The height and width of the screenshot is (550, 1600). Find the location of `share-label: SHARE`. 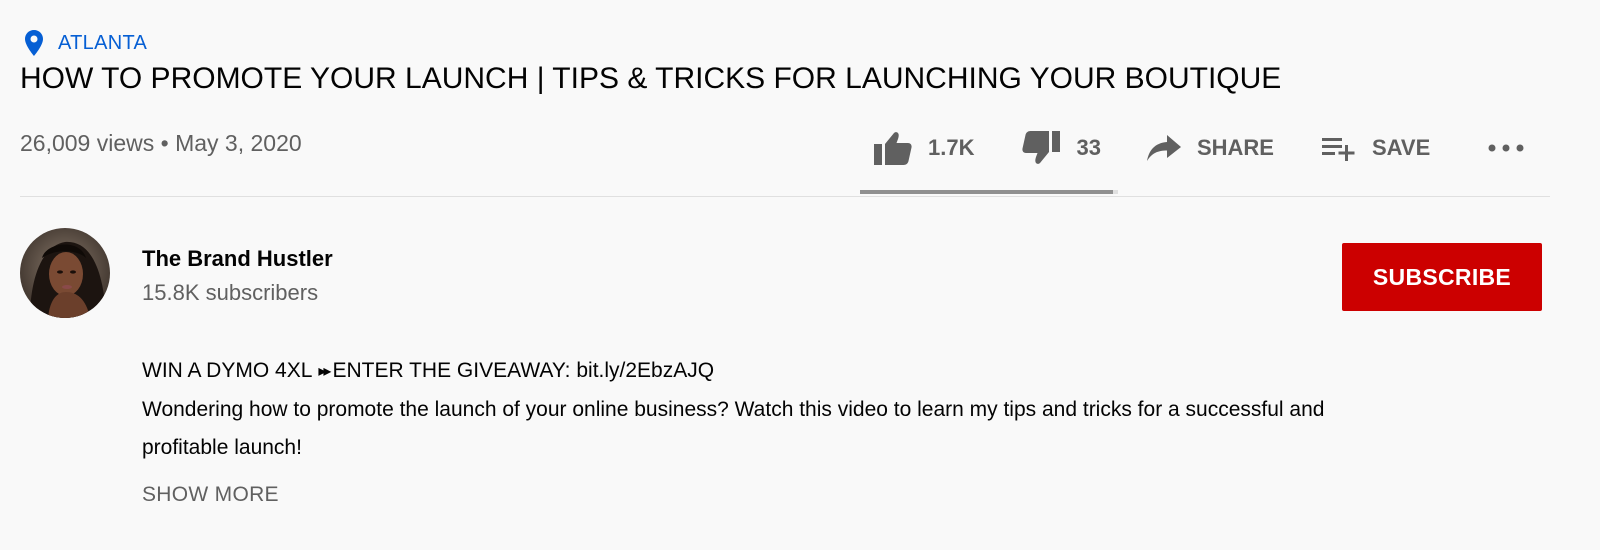

share-label: SHARE is located at coordinates (1235, 147).